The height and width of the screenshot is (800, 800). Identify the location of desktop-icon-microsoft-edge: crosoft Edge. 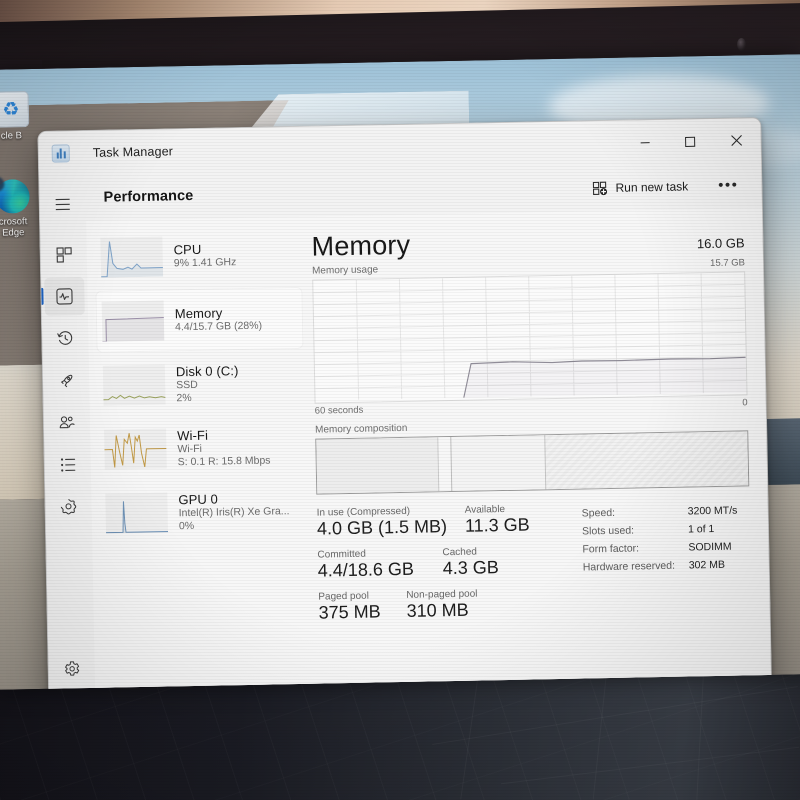
(16, 209).